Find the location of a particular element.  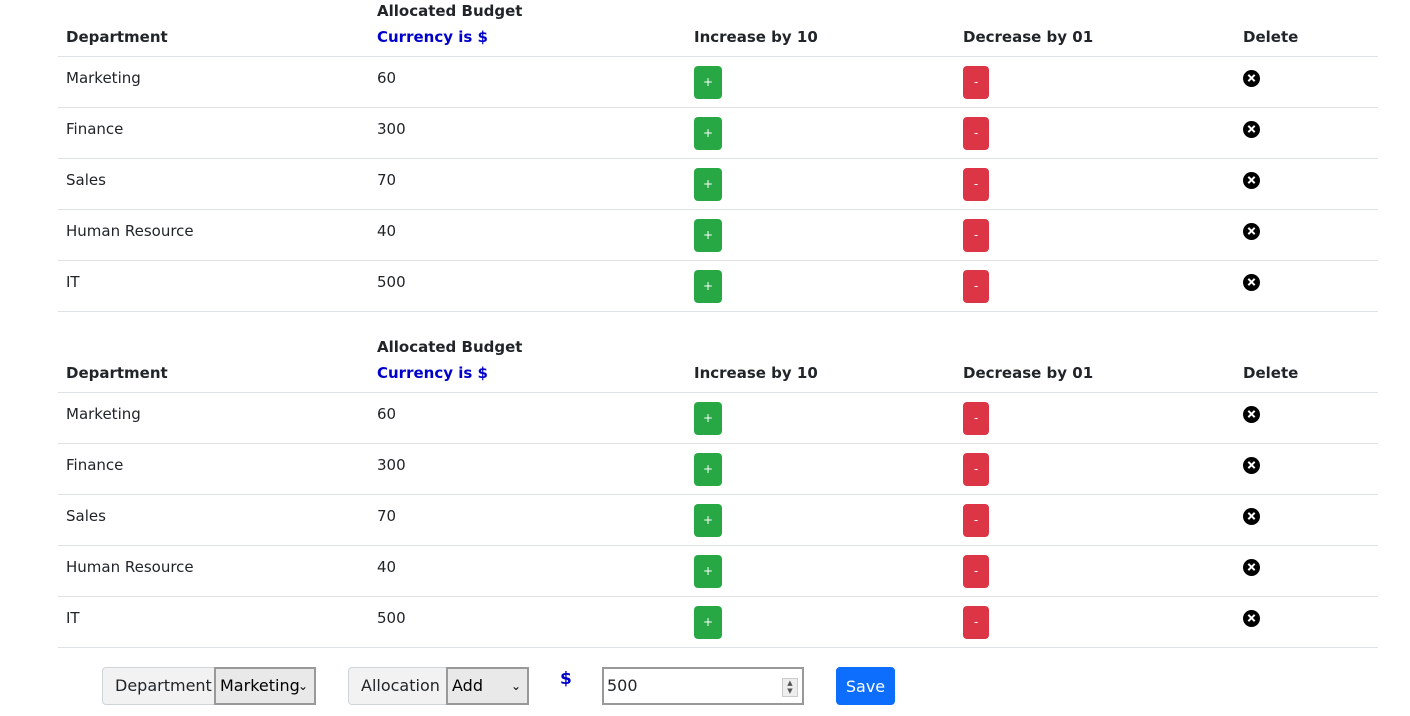

department-select: Marketing ⌄ is located at coordinates (265, 686).